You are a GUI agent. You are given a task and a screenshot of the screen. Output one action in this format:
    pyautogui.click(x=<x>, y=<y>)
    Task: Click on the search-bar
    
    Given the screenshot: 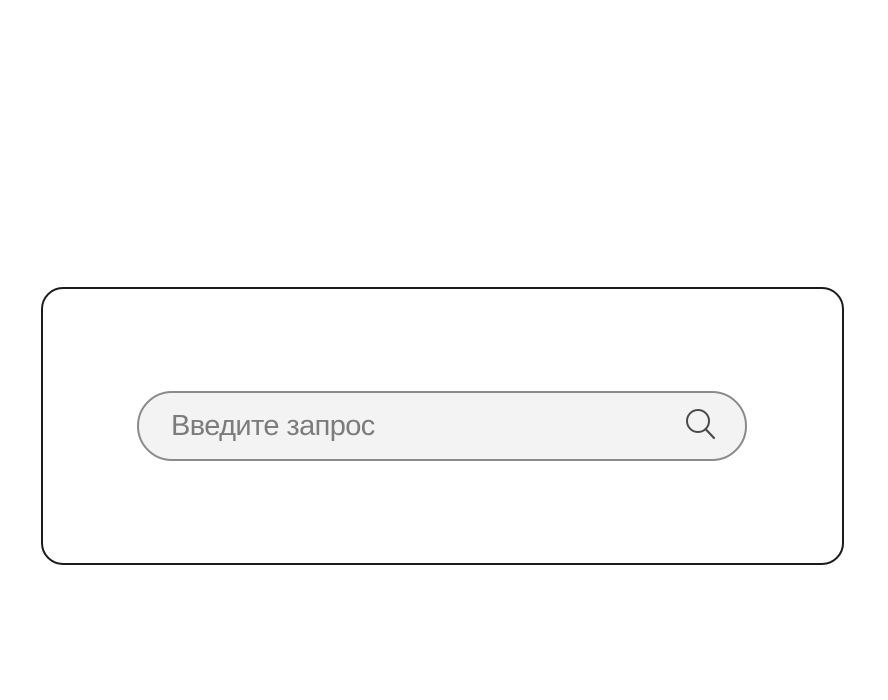 What is the action you would take?
    pyautogui.click(x=442, y=426)
    